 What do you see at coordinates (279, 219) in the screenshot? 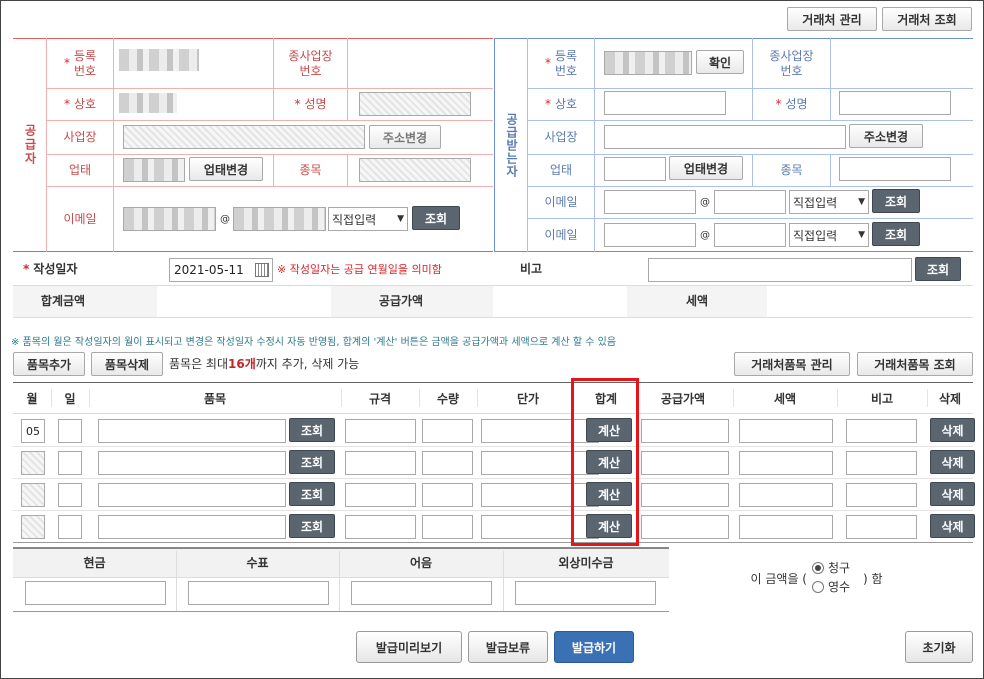
I see `supplier-email-domain-input` at bounding box center [279, 219].